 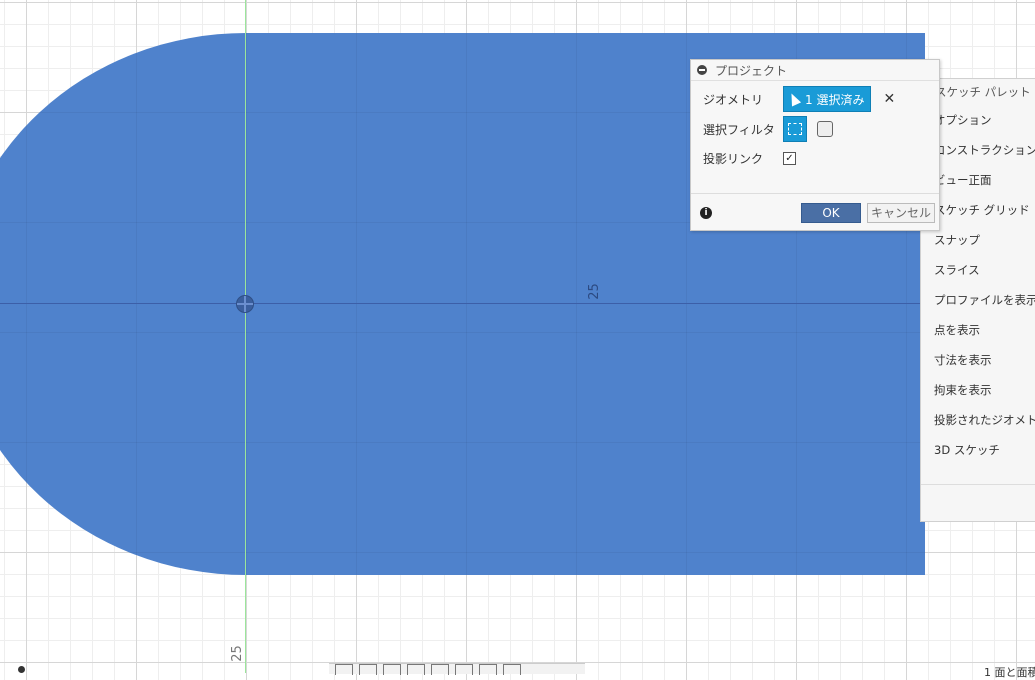 I want to click on dimension-label-horizontal: 25, so click(x=594, y=291).